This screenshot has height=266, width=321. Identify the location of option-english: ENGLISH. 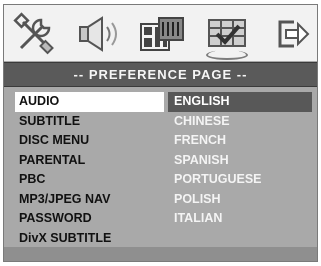
(240, 102).